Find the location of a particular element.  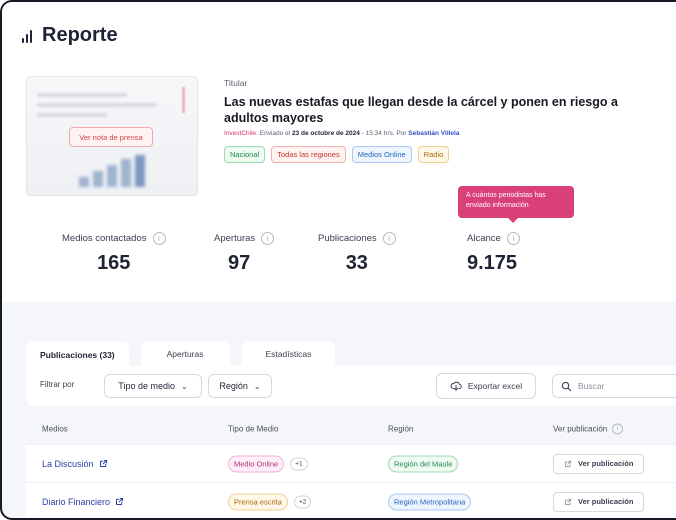

media-type-select: Tipo de medio ⌄ is located at coordinates (153, 386).